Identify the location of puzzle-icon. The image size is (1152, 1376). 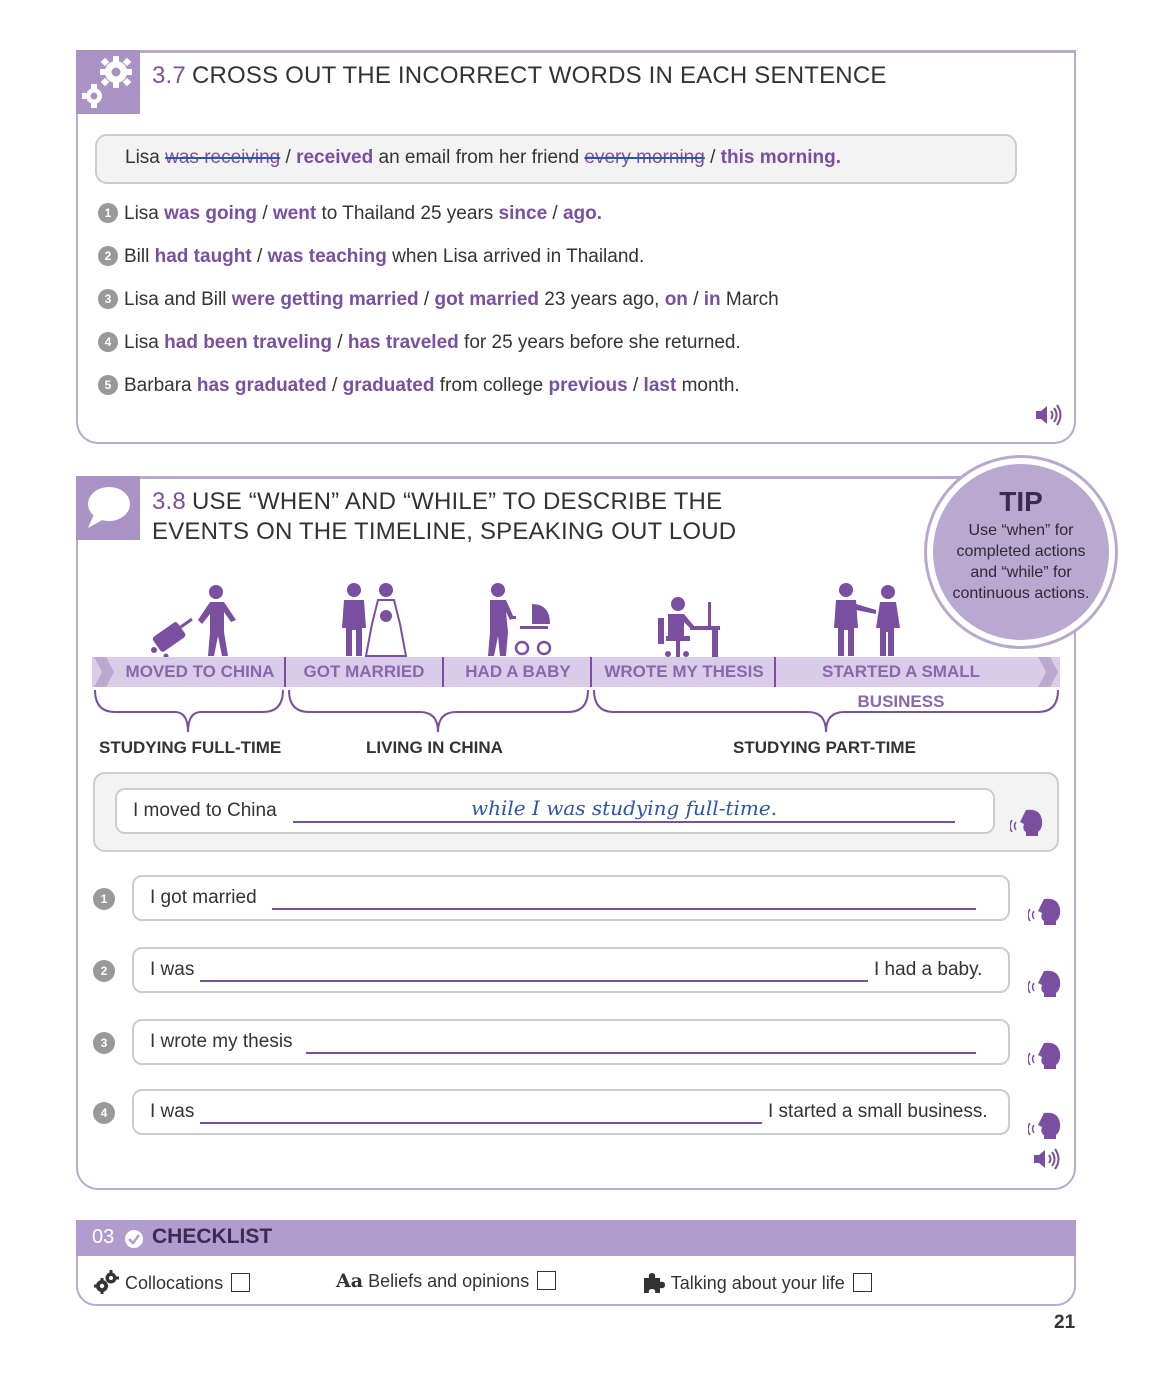
(654, 1283).